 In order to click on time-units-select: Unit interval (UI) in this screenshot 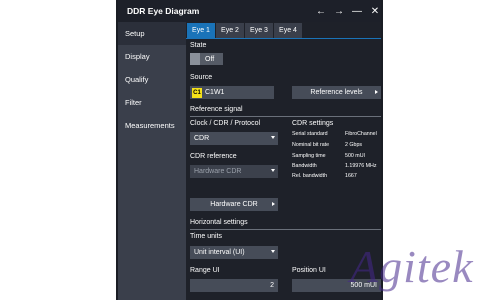, I will do `click(234, 252)`.